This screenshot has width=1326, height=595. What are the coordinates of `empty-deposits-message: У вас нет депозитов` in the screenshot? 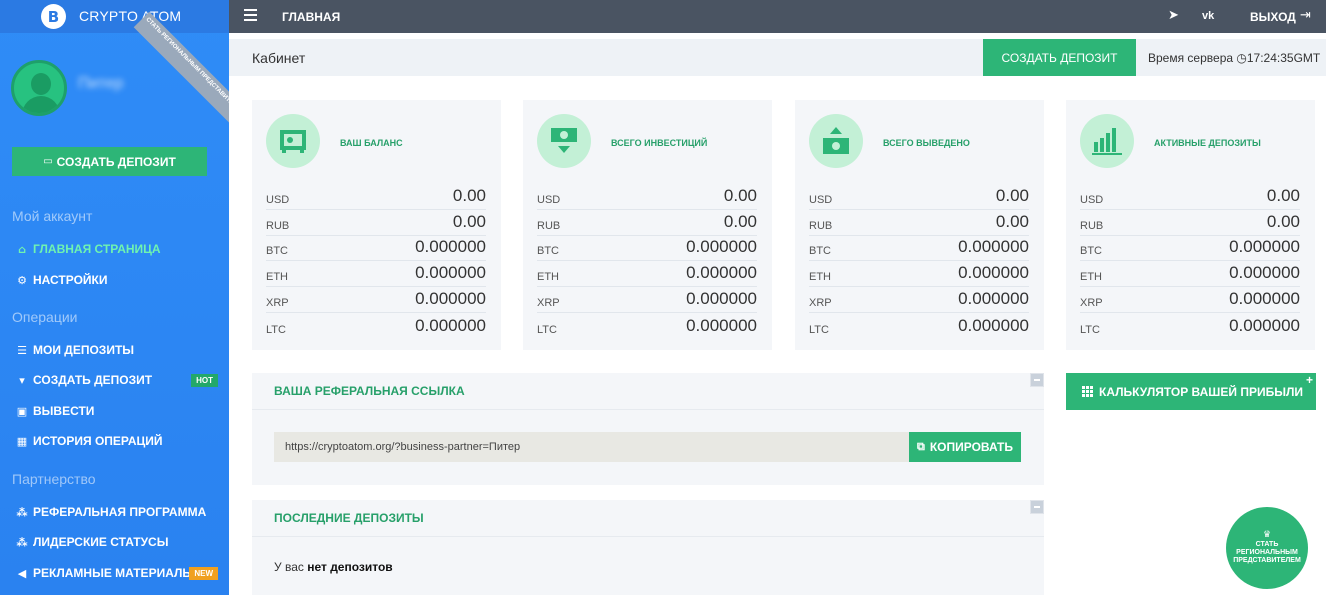 It's located at (333, 567).